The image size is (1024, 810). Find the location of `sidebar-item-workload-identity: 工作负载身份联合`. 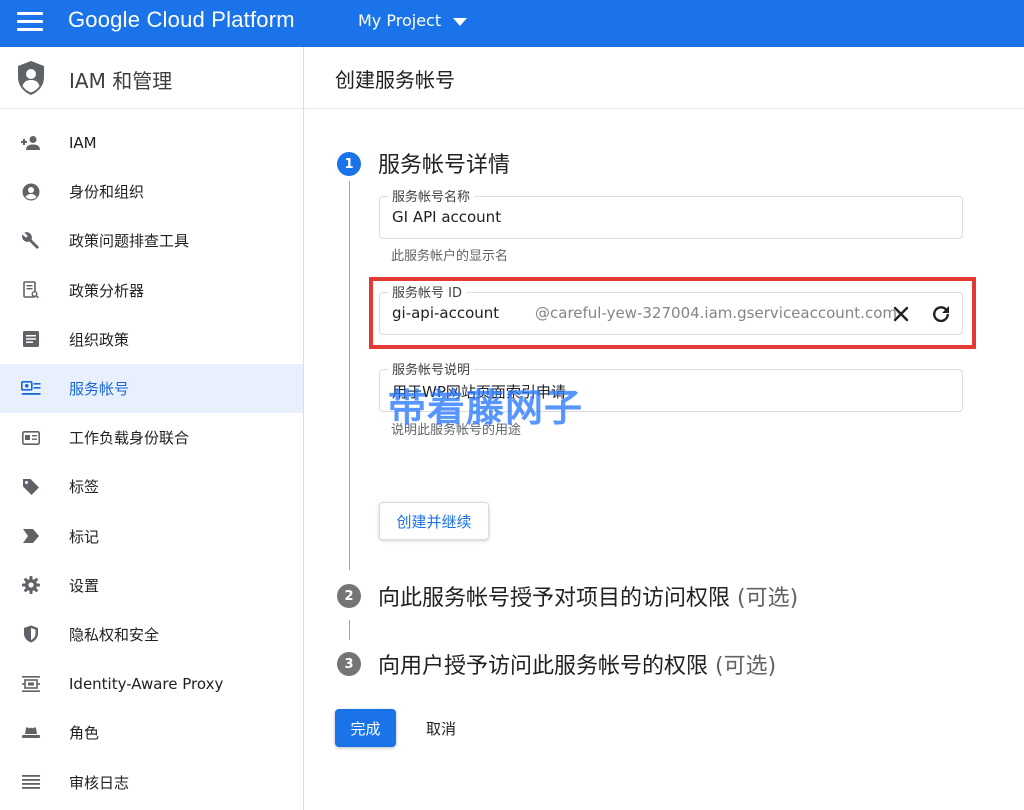

sidebar-item-workload-identity: 工作负载身份联合 is located at coordinates (151, 437).